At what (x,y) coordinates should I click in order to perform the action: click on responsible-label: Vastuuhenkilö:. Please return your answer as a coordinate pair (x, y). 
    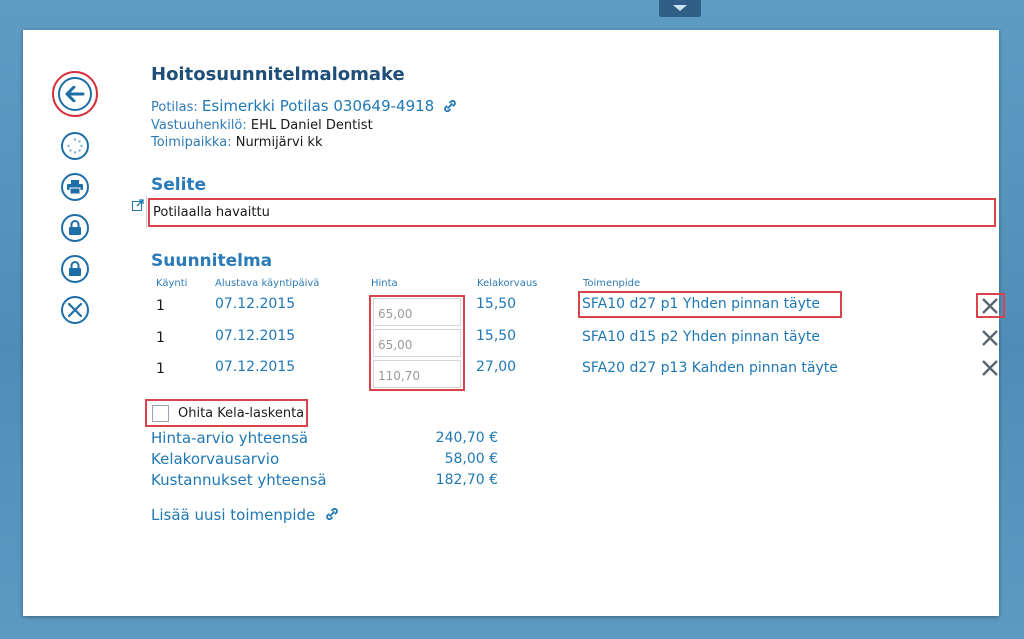
    Looking at the image, I should click on (199, 125).